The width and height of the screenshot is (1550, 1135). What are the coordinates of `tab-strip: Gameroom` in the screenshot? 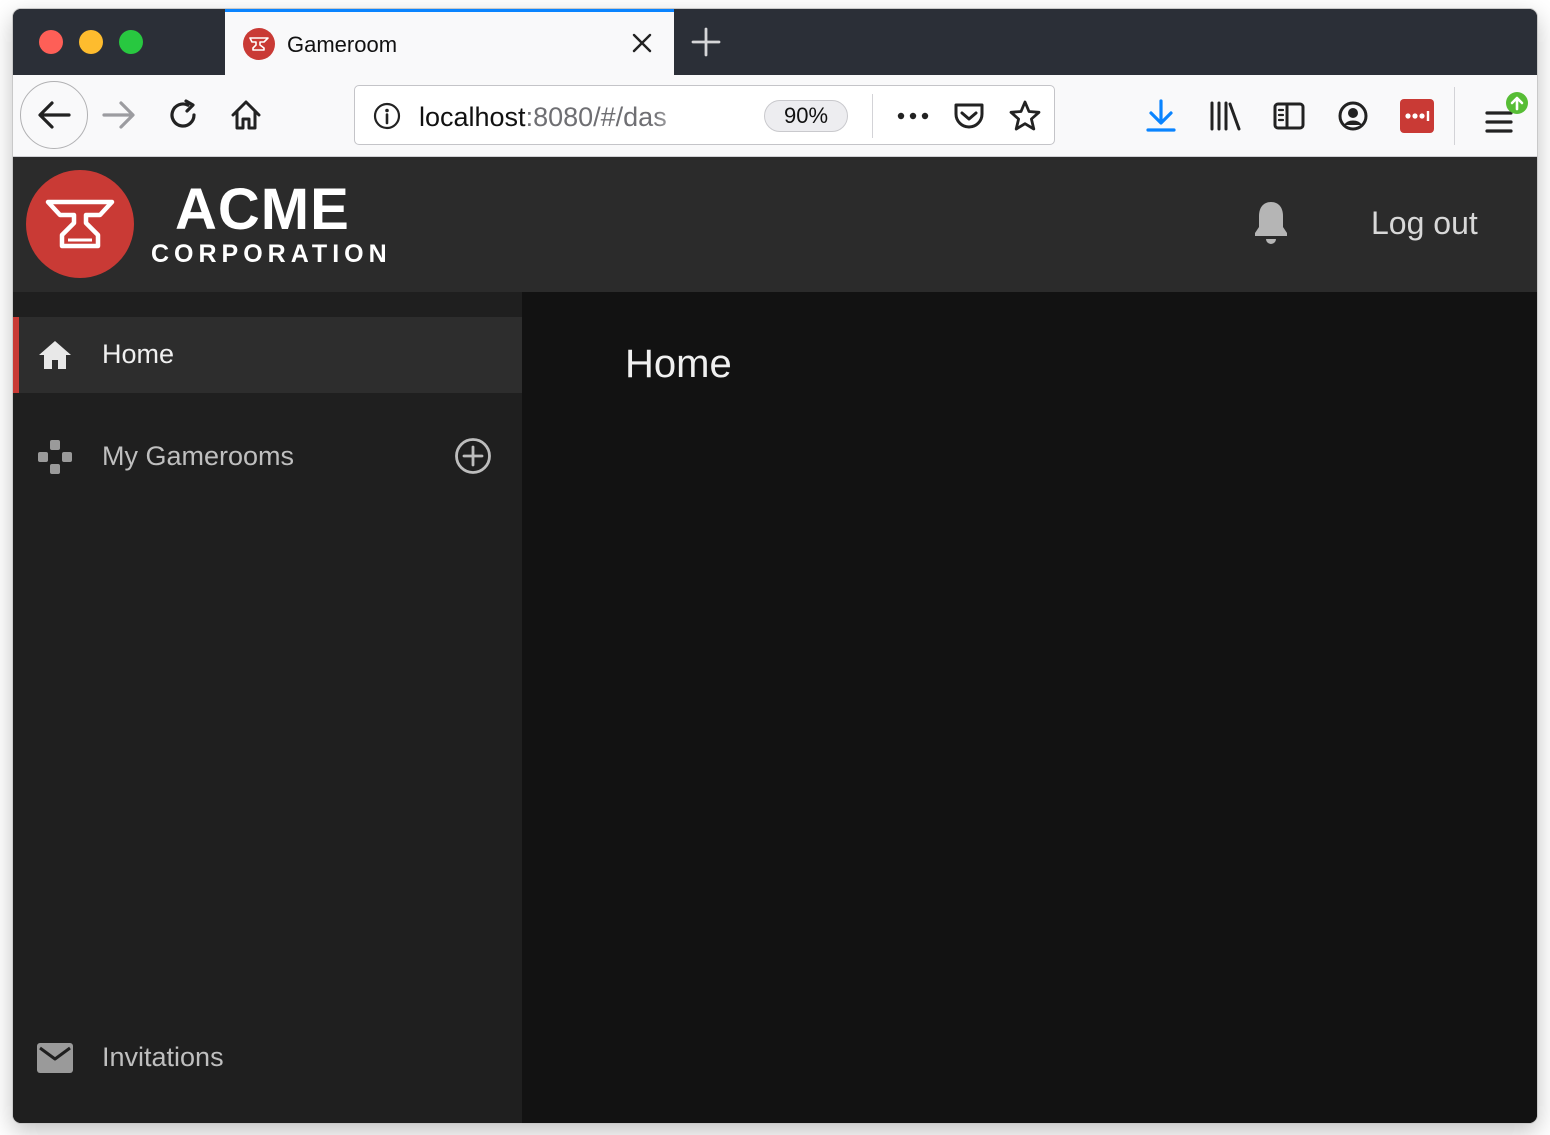 It's located at (775, 42).